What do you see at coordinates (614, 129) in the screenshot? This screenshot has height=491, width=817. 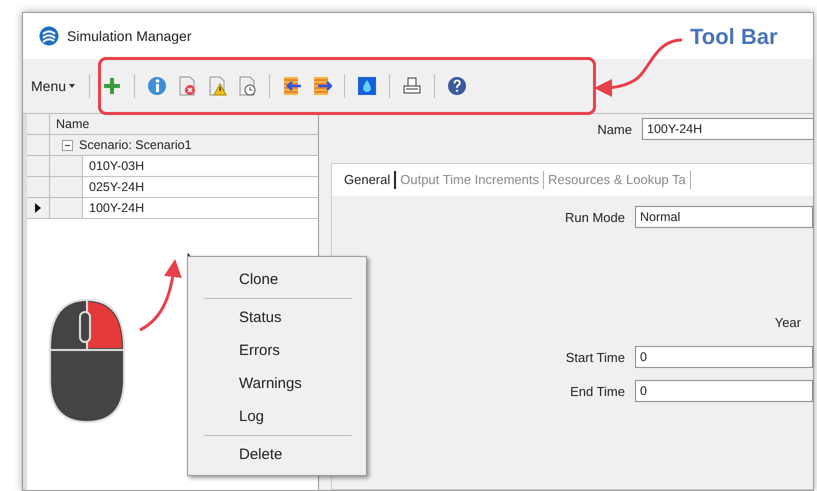 I see `name-label: Name` at bounding box center [614, 129].